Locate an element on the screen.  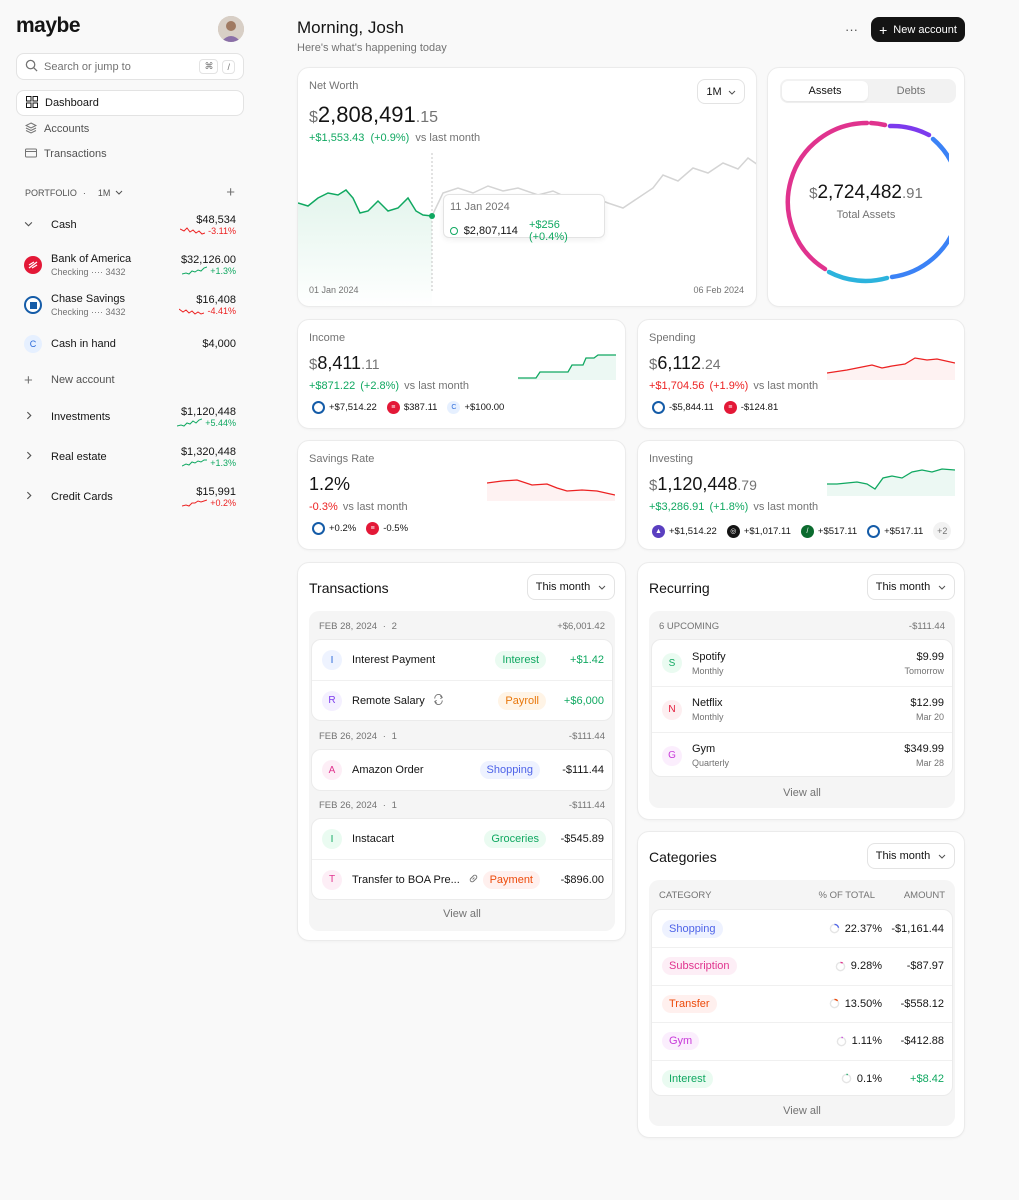
account-name: Chase Savings is located at coordinates (88, 299).